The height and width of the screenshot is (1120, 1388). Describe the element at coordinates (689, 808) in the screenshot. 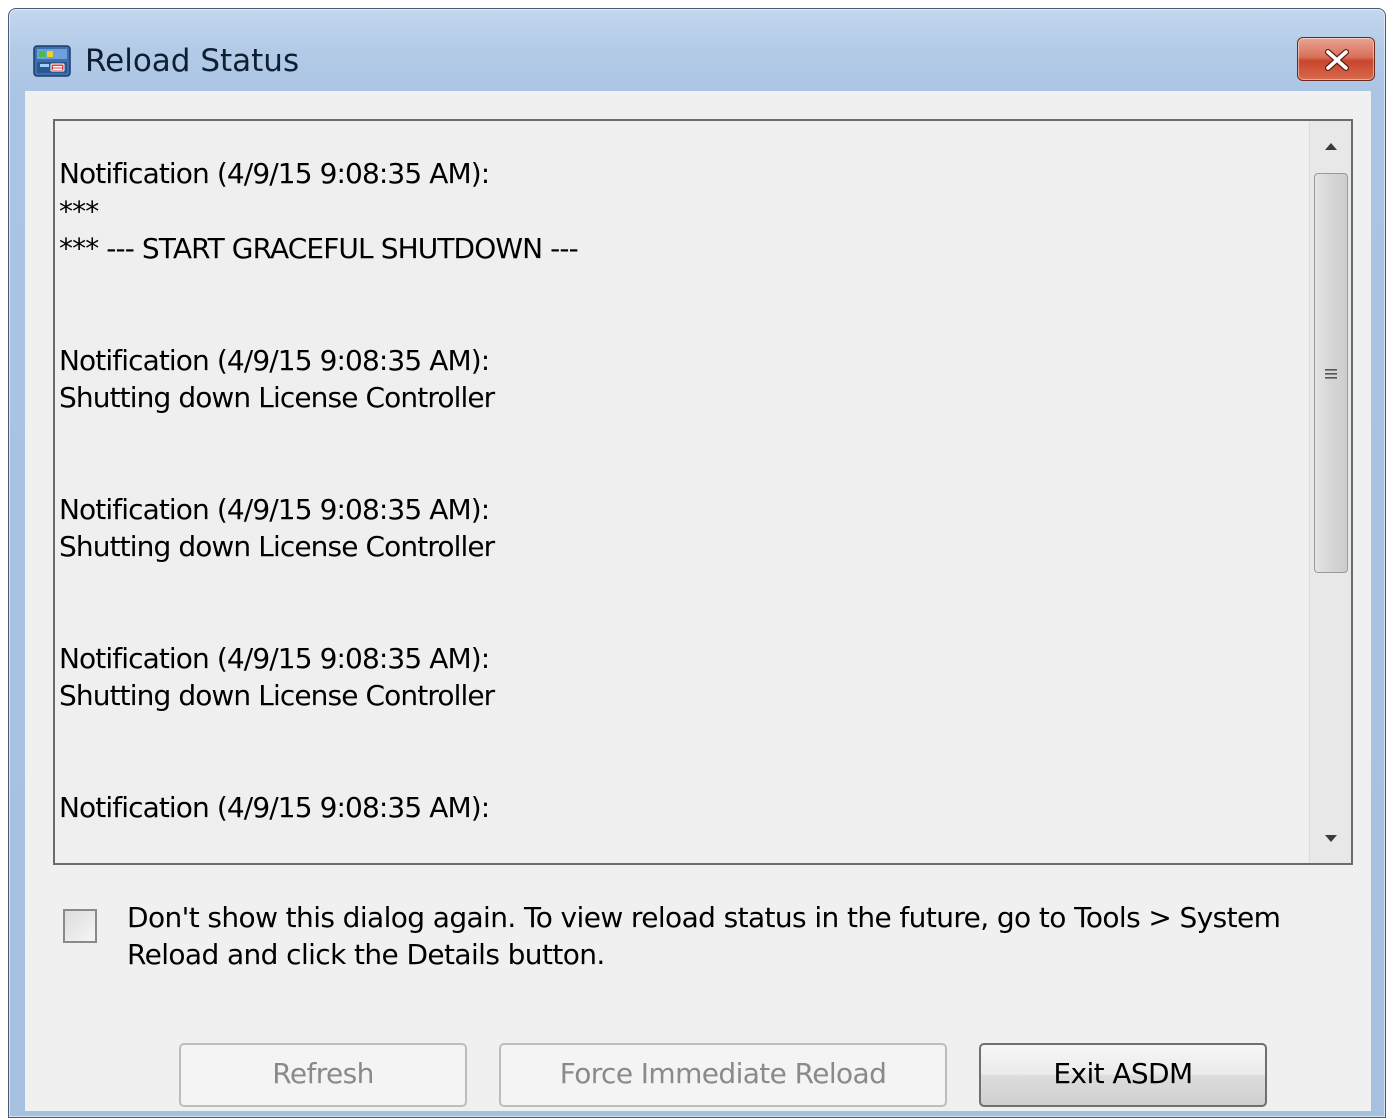

I see `log-entry: Notification (4/9/15 9:08:35 AM):` at that location.